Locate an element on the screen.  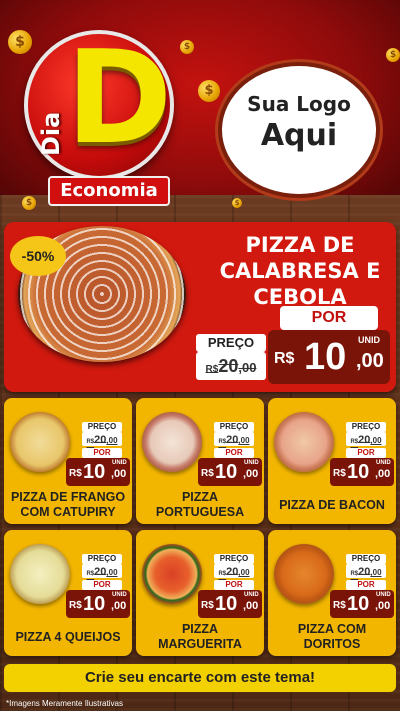
title-line: CALABRESA E is located at coordinates (300, 271).